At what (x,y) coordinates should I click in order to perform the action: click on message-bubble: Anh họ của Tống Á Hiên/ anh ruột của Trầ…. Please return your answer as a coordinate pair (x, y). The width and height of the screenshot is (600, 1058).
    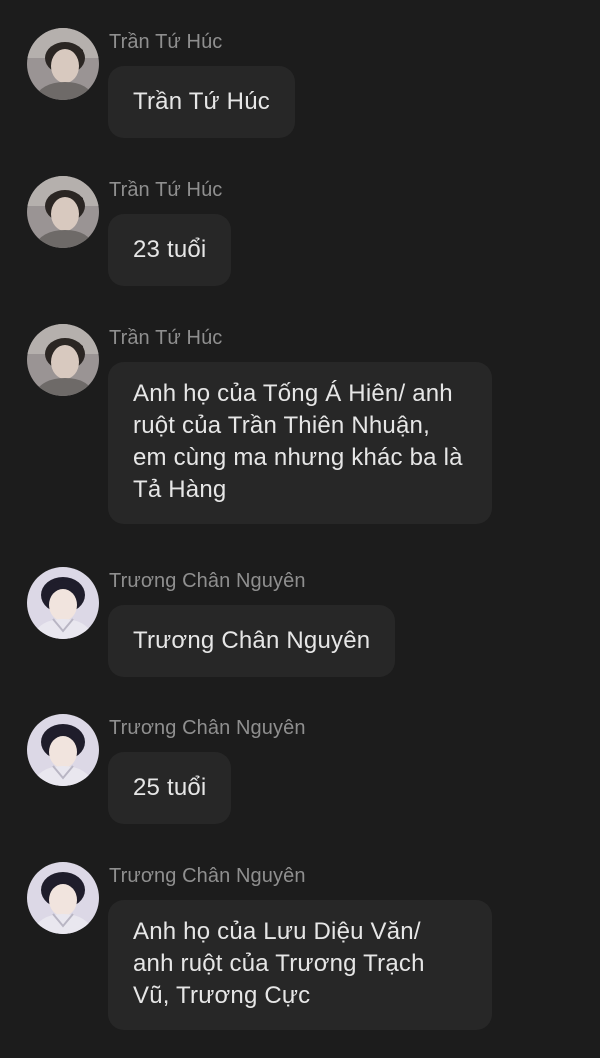
    Looking at the image, I should click on (300, 443).